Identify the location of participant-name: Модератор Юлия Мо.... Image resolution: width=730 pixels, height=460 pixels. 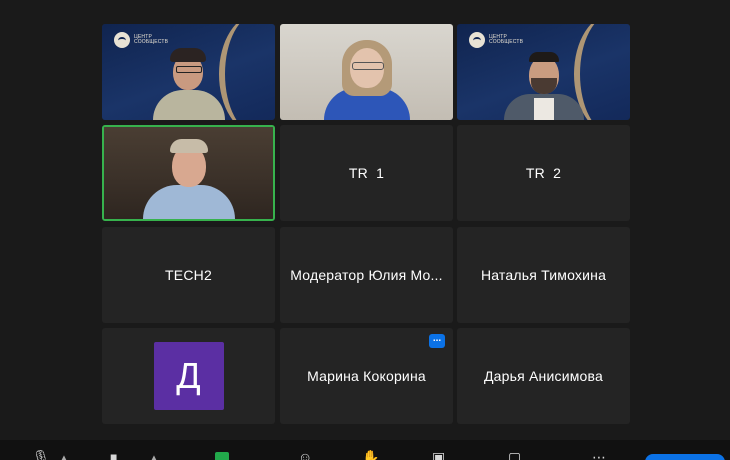
(366, 275).